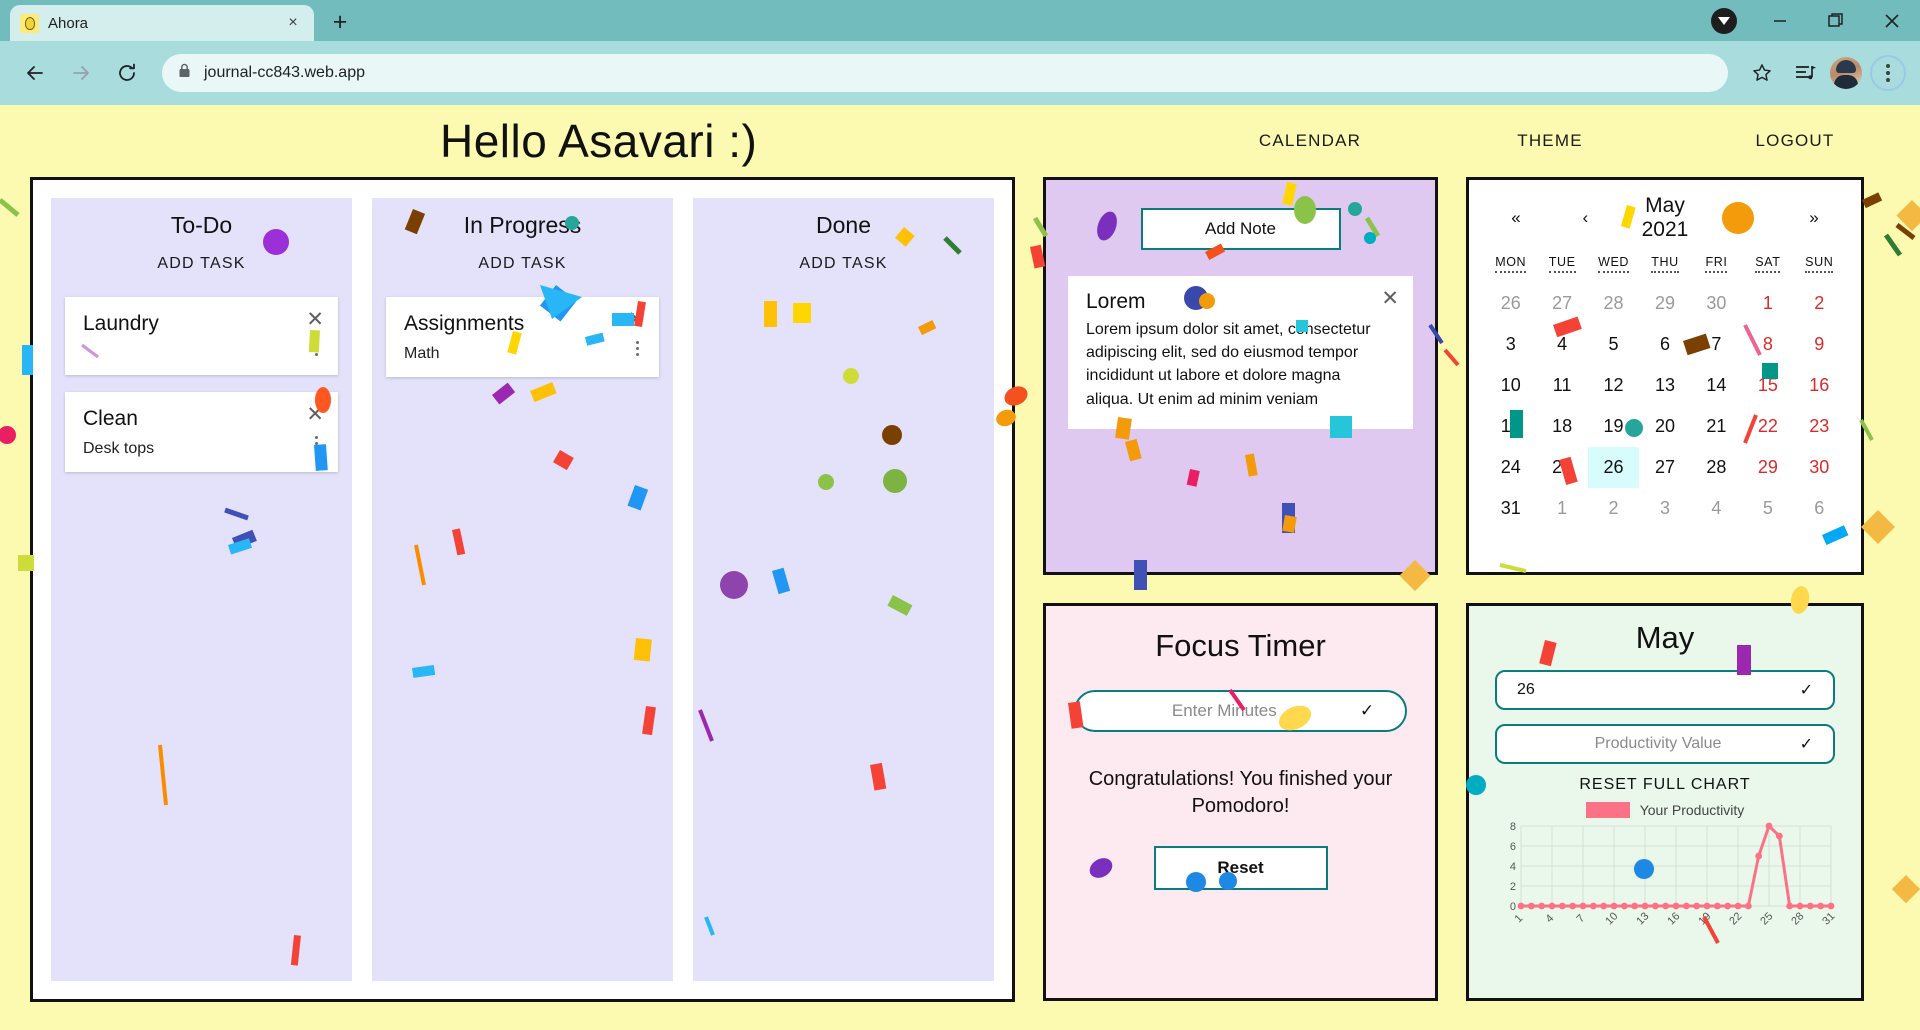  What do you see at coordinates (127, 73) in the screenshot?
I see `reload-icon` at bounding box center [127, 73].